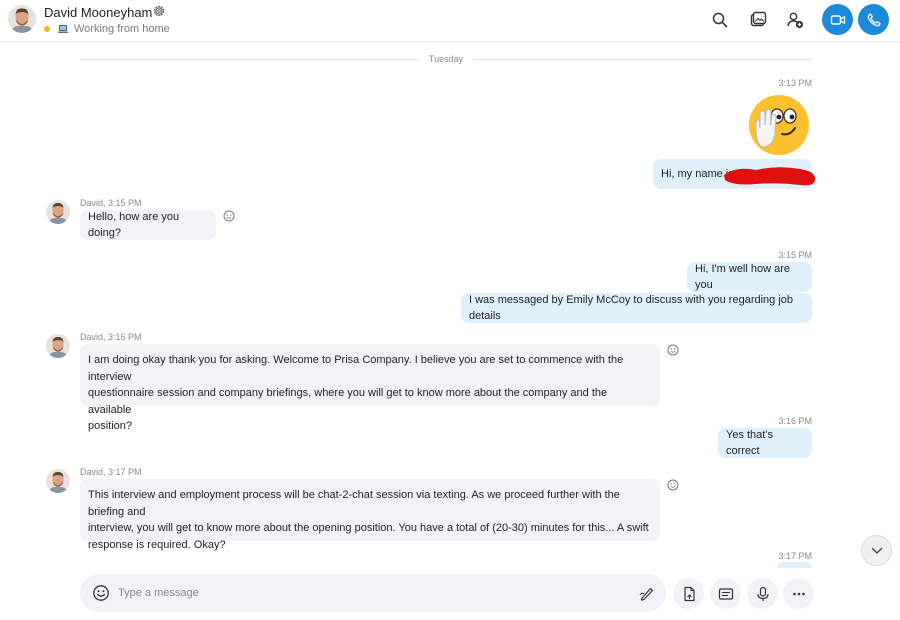  Describe the element at coordinates (446, 59) in the screenshot. I see `day-label: Tuesday` at that location.